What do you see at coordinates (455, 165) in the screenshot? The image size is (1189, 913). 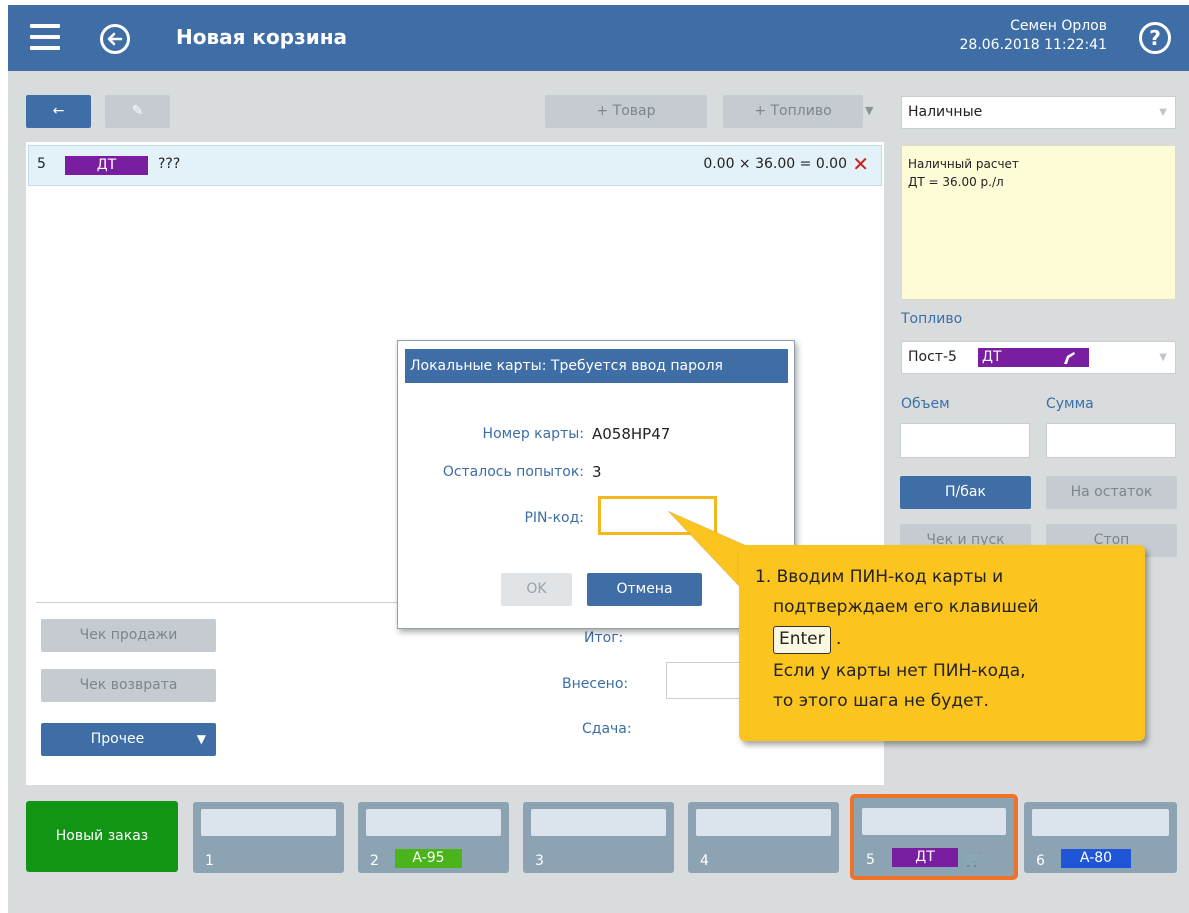 I see `cart-row: 5 ДТ ??? 0.00 × 36.00 = 0.00 ✕` at bounding box center [455, 165].